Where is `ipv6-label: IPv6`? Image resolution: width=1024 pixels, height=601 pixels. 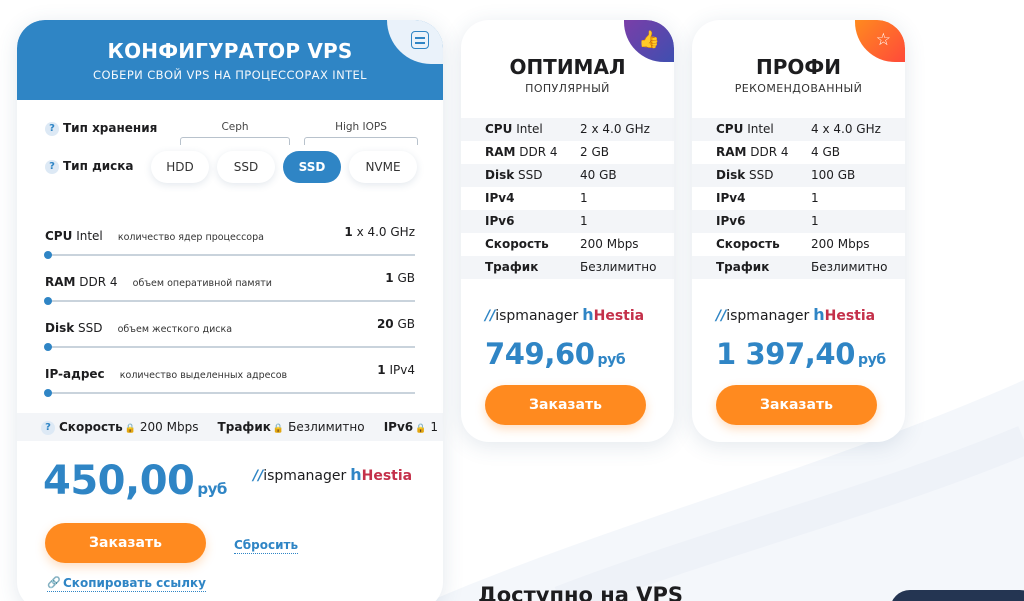 ipv6-label: IPv6 is located at coordinates (398, 427).